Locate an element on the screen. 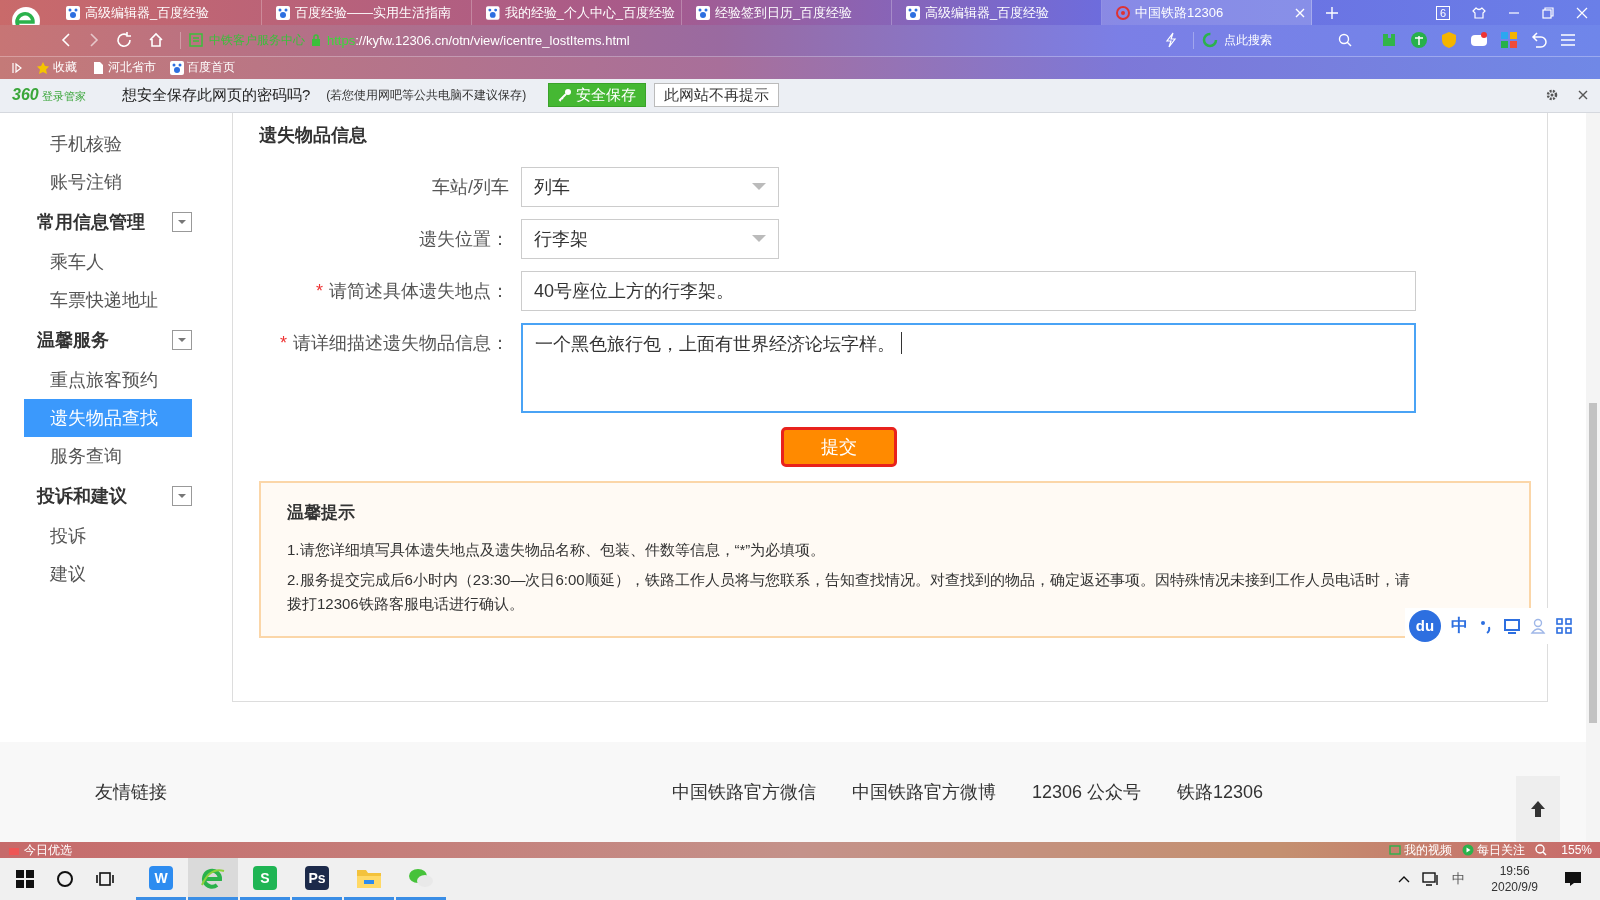  bookmark: 河北省市 is located at coordinates (123, 68).